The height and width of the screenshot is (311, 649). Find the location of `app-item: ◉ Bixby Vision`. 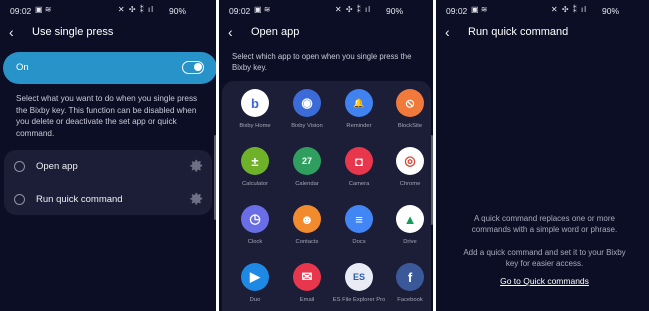

app-item: ◉ Bixby Vision is located at coordinates (307, 117).